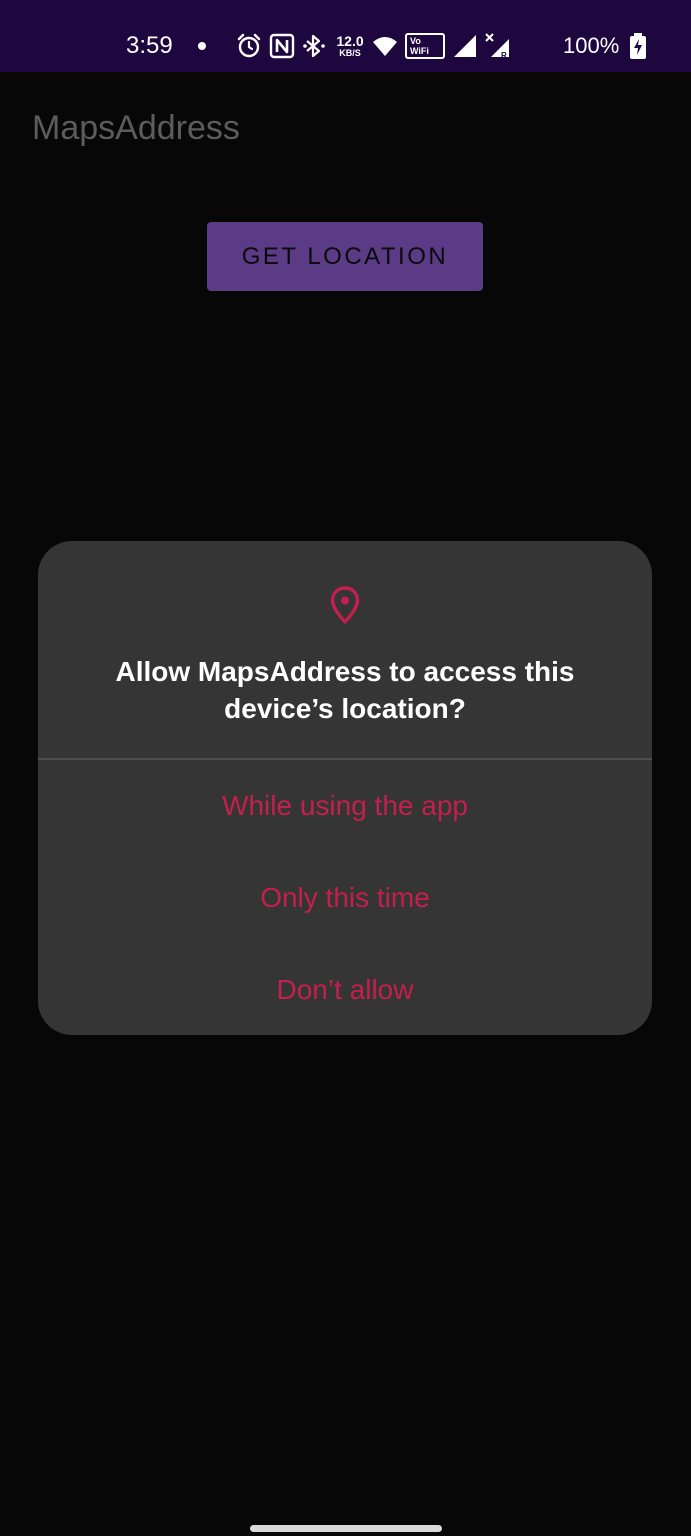 This screenshot has width=691, height=1536. I want to click on vowifi-top-text: Vo, so click(415, 41).